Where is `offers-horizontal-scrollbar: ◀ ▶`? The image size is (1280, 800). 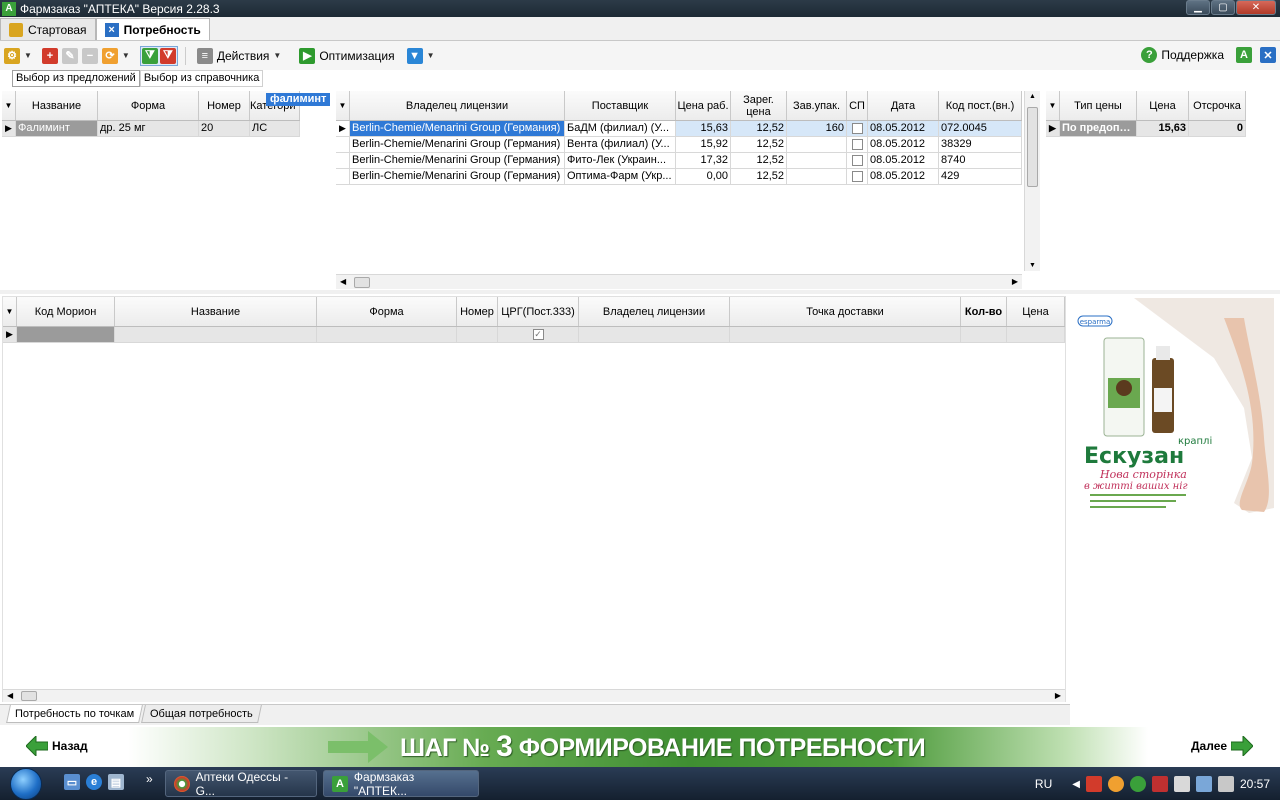
offers-horizontal-scrollbar: ◀ ▶ is located at coordinates (679, 281).